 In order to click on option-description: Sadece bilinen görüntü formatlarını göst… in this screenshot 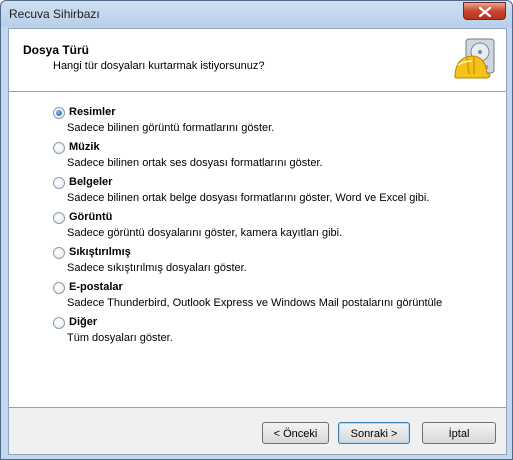, I will do `click(171, 128)`.